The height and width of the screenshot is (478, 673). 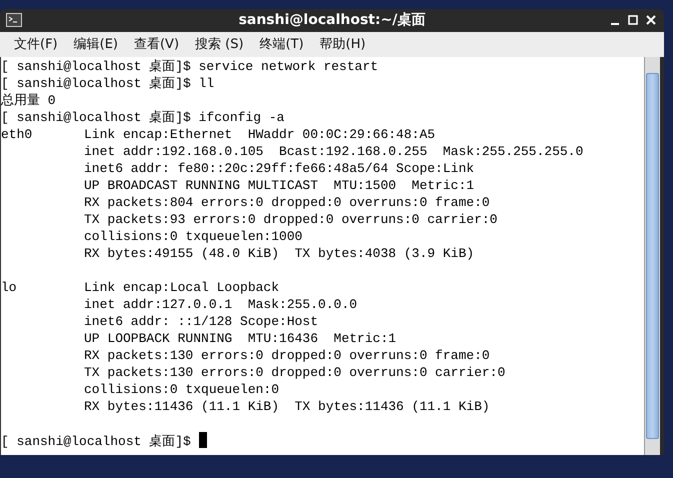 What do you see at coordinates (279, 168) in the screenshot?
I see `output-line: inet6 addr: fe80::20c:29ff:fe66:48a5/64 Scope:Link` at bounding box center [279, 168].